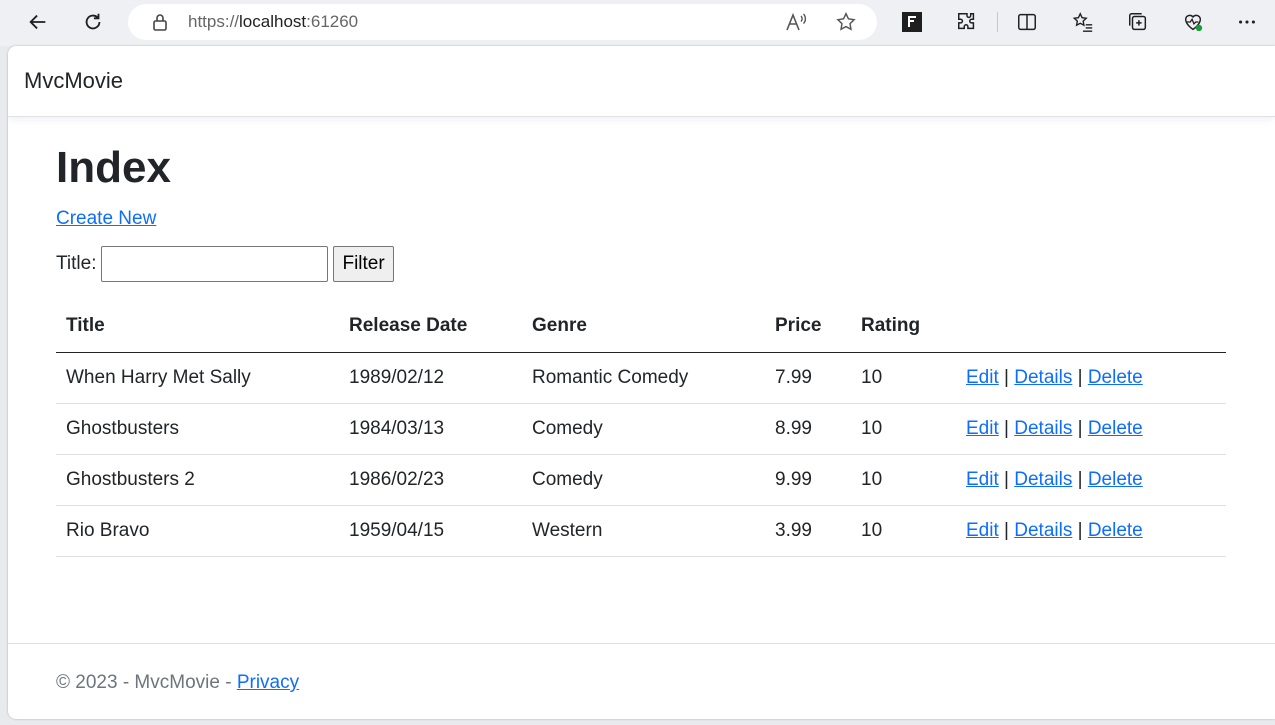 Image resolution: width=1275 pixels, height=725 pixels. What do you see at coordinates (808, 480) in the screenshot?
I see `cell-price: 9.99` at bounding box center [808, 480].